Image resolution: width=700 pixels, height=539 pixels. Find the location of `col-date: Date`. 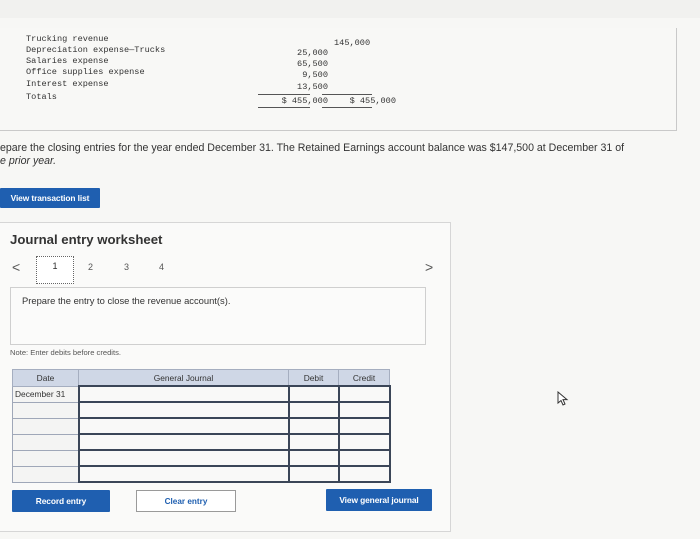

col-date: Date is located at coordinates (45, 378).